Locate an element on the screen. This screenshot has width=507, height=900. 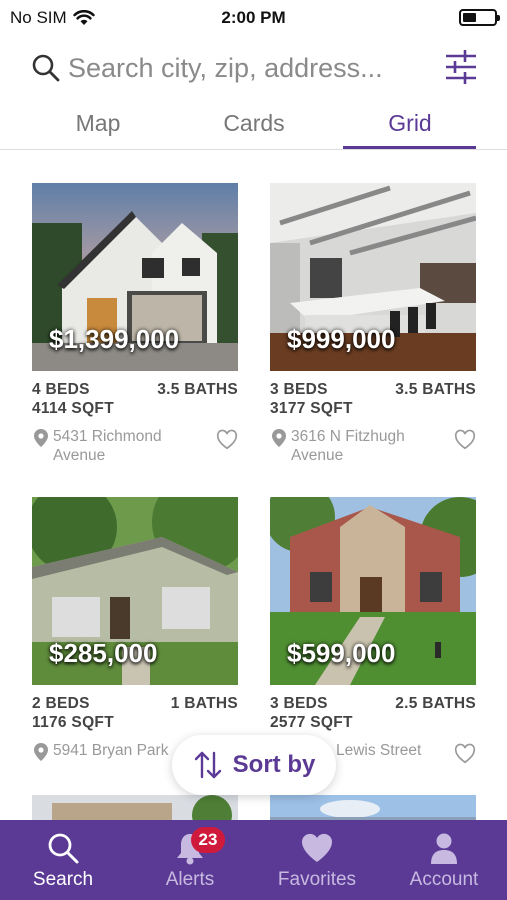
listing-price: $999,000 is located at coordinates (341, 339).